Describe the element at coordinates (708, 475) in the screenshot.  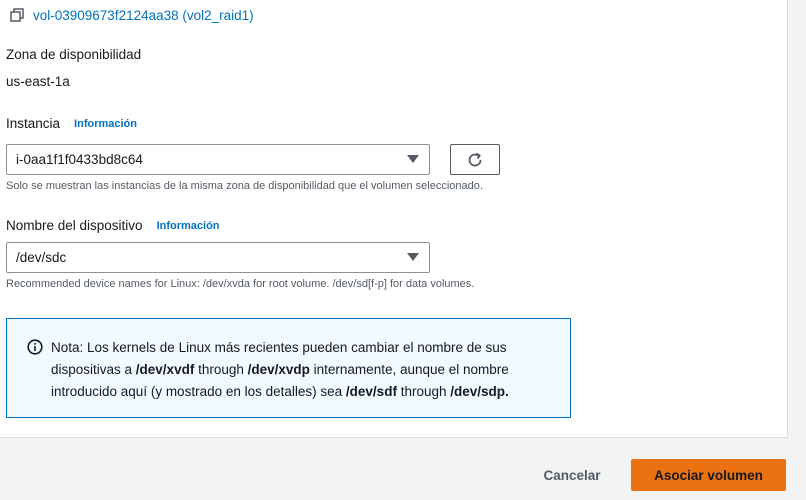
I see `attach-volume-button: Asociar volumen` at that location.